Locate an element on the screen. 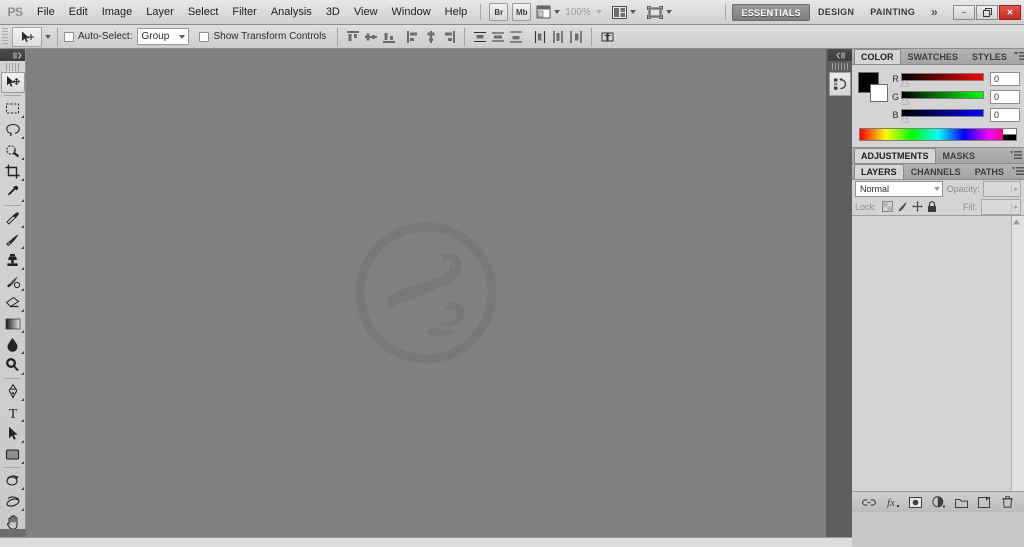 This screenshot has width=1024, height=547. bridge-button: Br is located at coordinates (499, 12).